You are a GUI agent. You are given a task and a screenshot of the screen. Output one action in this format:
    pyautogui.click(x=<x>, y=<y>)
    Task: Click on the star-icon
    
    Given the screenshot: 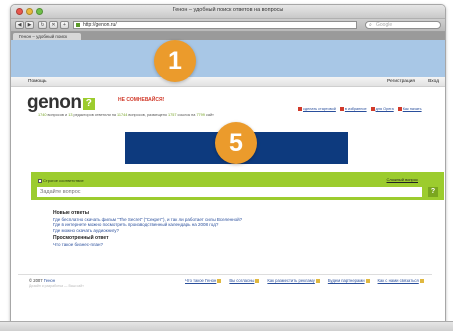 What is the action you would take?
    pyautogui.click(x=341, y=109)
    